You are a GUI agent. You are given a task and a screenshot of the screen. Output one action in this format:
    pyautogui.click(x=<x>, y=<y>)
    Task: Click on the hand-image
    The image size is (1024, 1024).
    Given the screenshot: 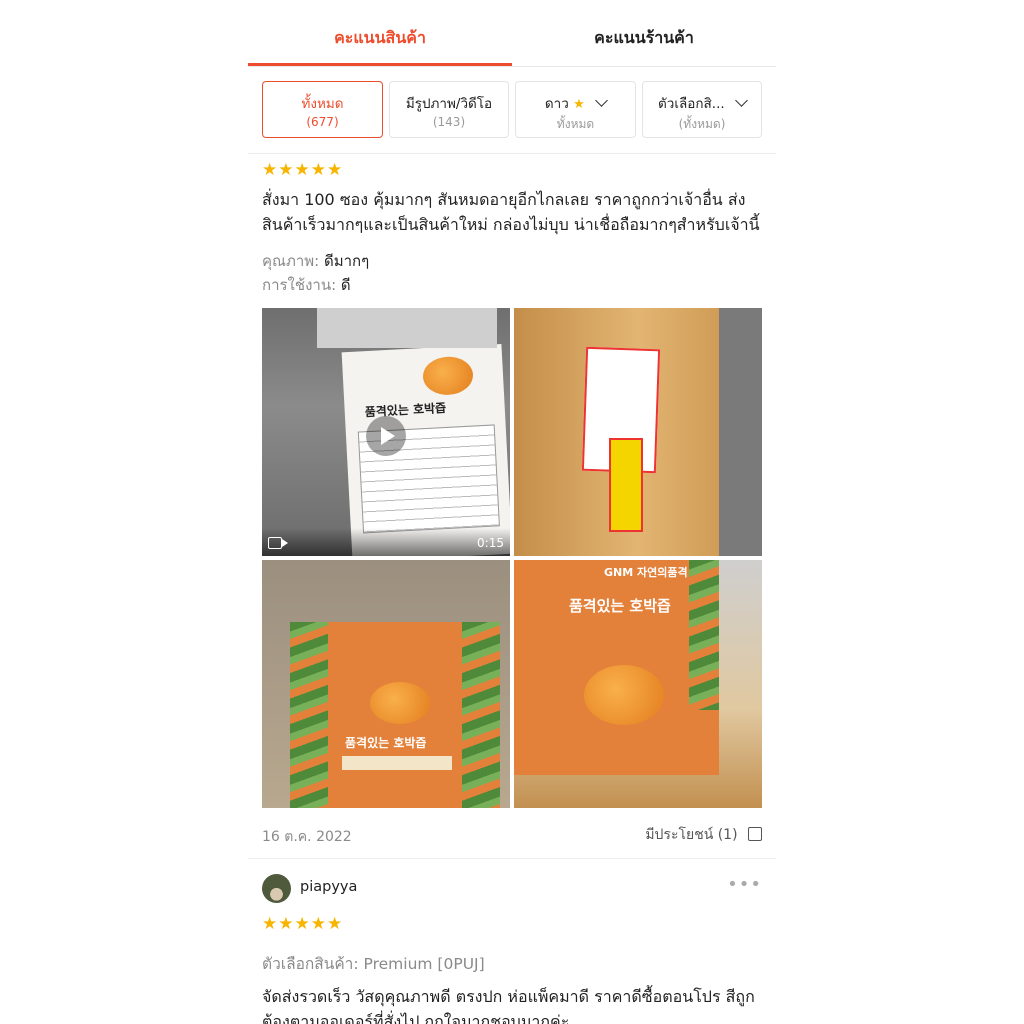 What is the action you would take?
    pyautogui.click(x=407, y=328)
    